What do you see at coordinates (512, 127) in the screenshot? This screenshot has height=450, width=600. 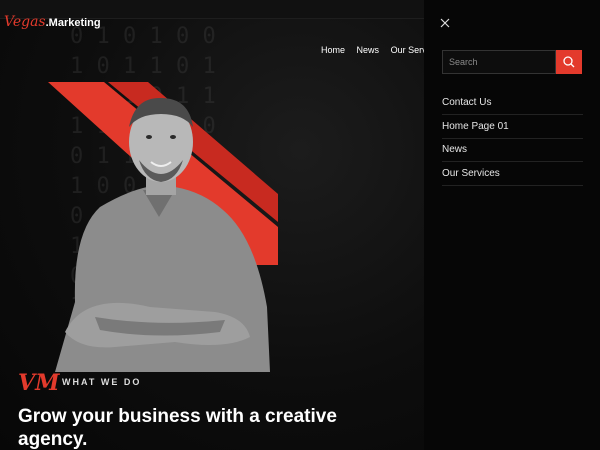 I see `menu-item-home-page-01: Home Page 01` at bounding box center [512, 127].